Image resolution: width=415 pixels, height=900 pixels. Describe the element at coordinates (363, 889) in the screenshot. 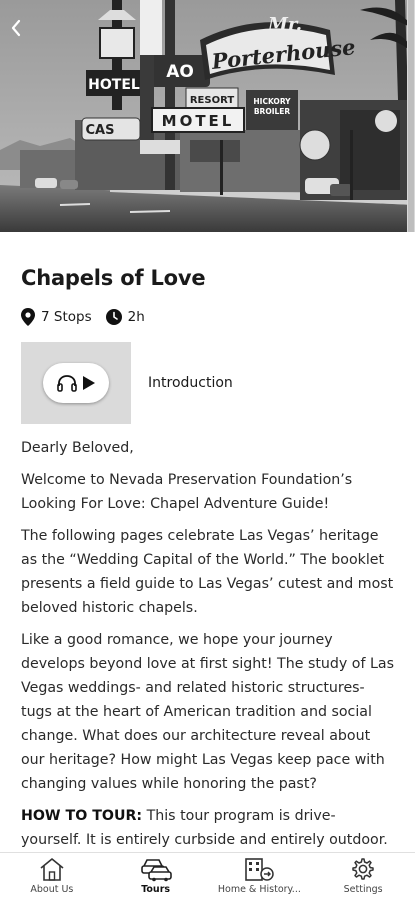

I see `tab-label: Settings` at that location.